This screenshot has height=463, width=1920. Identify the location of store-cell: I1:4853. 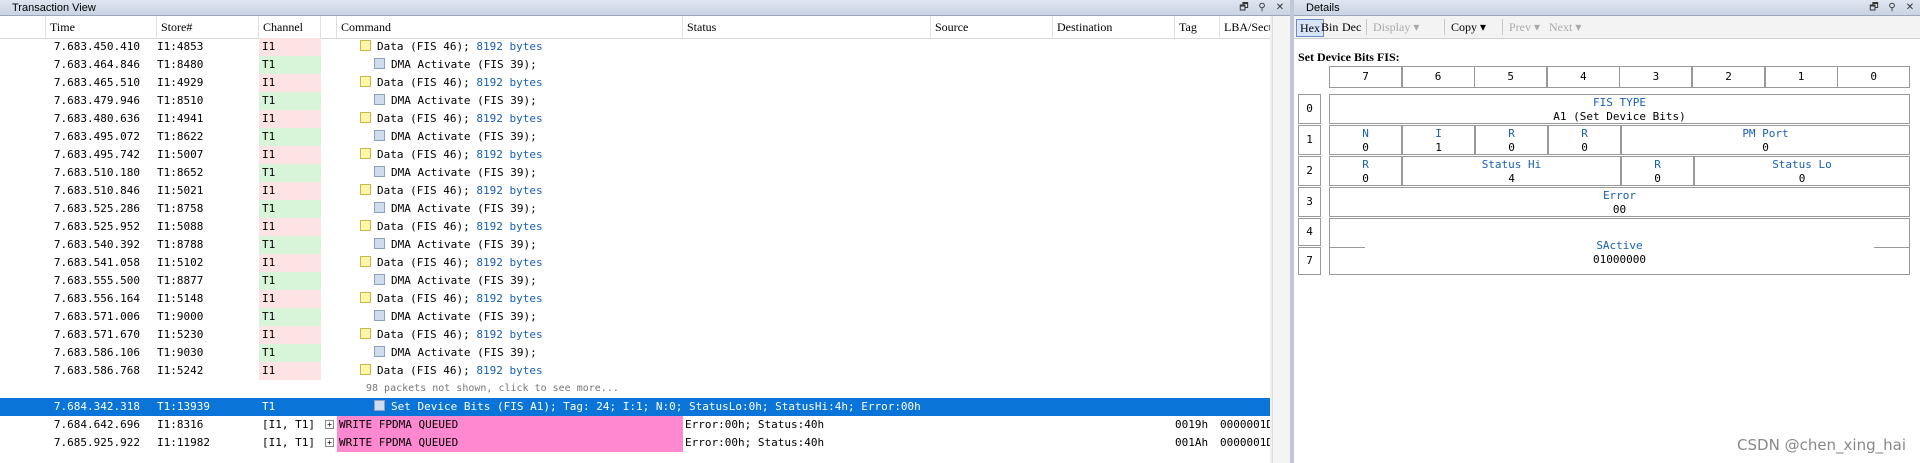
(180, 46).